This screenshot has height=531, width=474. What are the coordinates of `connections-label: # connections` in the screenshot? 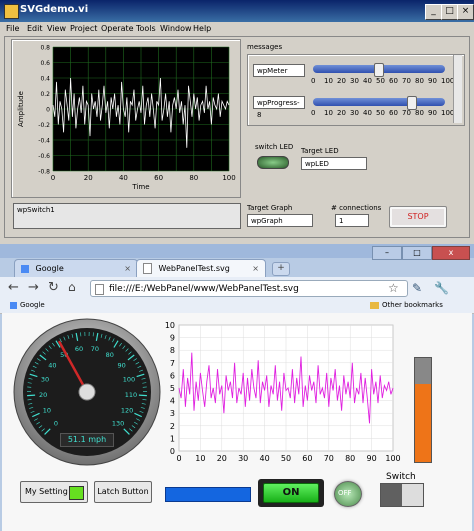 It's located at (356, 208).